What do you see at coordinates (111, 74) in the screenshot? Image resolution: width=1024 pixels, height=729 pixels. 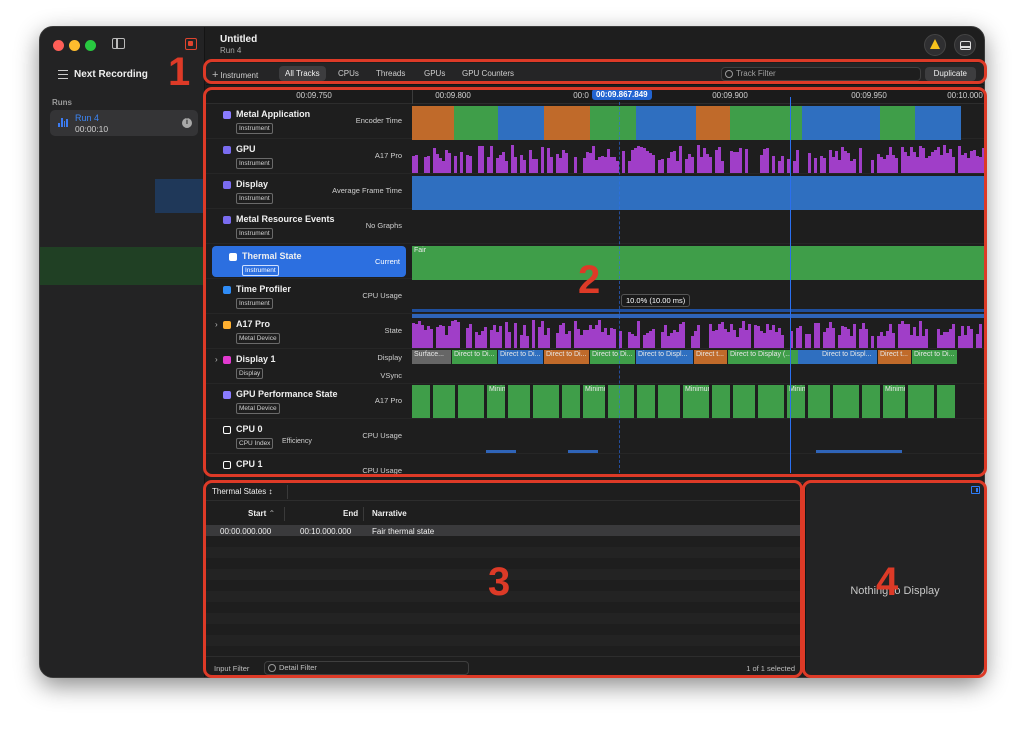 I see `next-recording-label: Next Recording` at bounding box center [111, 74].